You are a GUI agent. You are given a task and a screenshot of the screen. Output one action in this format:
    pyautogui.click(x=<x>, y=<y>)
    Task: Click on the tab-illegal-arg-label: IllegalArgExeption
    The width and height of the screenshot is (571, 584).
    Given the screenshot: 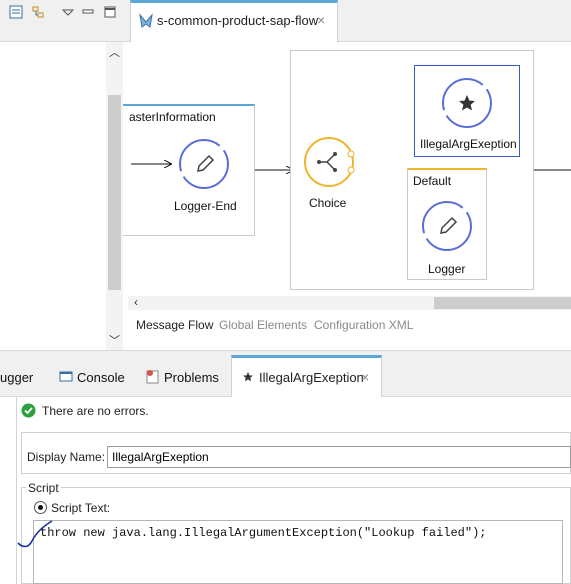 What is the action you would take?
    pyautogui.click(x=311, y=377)
    